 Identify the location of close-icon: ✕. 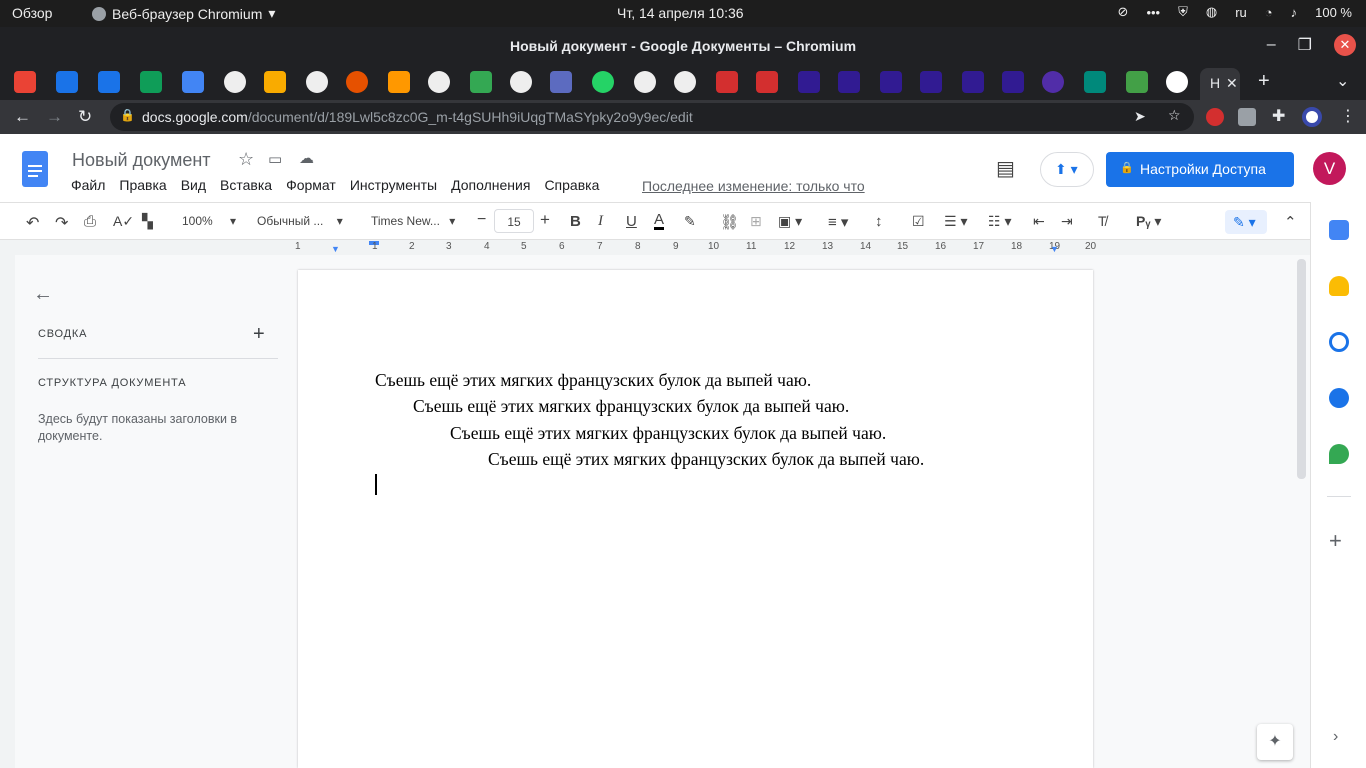
(1345, 45).